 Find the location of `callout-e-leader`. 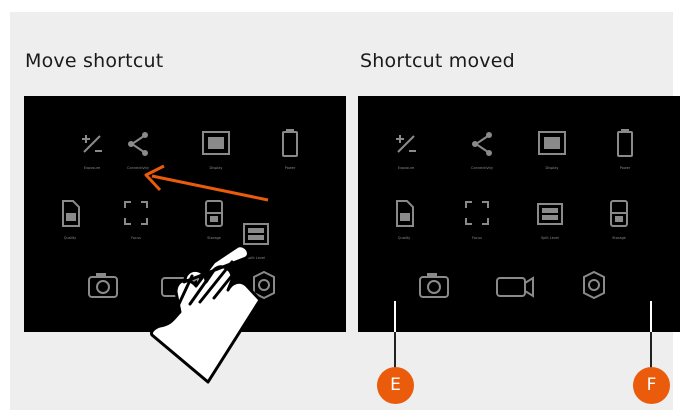

callout-e-leader is located at coordinates (395, 351).